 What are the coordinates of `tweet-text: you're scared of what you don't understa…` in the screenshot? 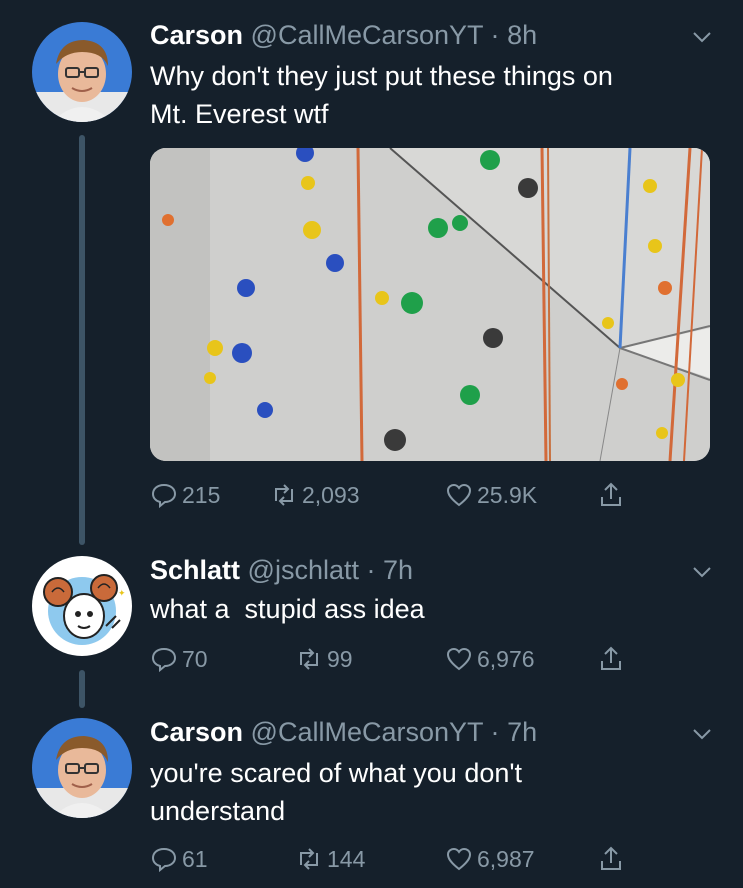 It's located at (430, 792).